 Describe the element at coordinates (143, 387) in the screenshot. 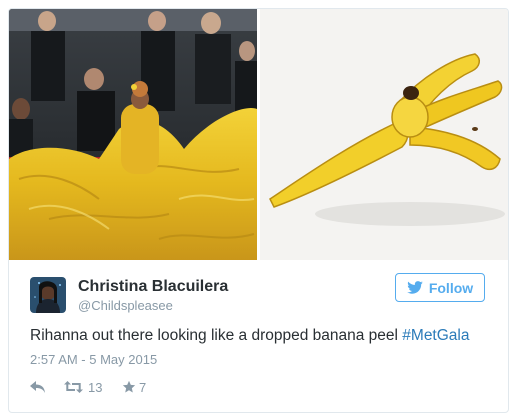

I see `favorite-count: 7` at that location.